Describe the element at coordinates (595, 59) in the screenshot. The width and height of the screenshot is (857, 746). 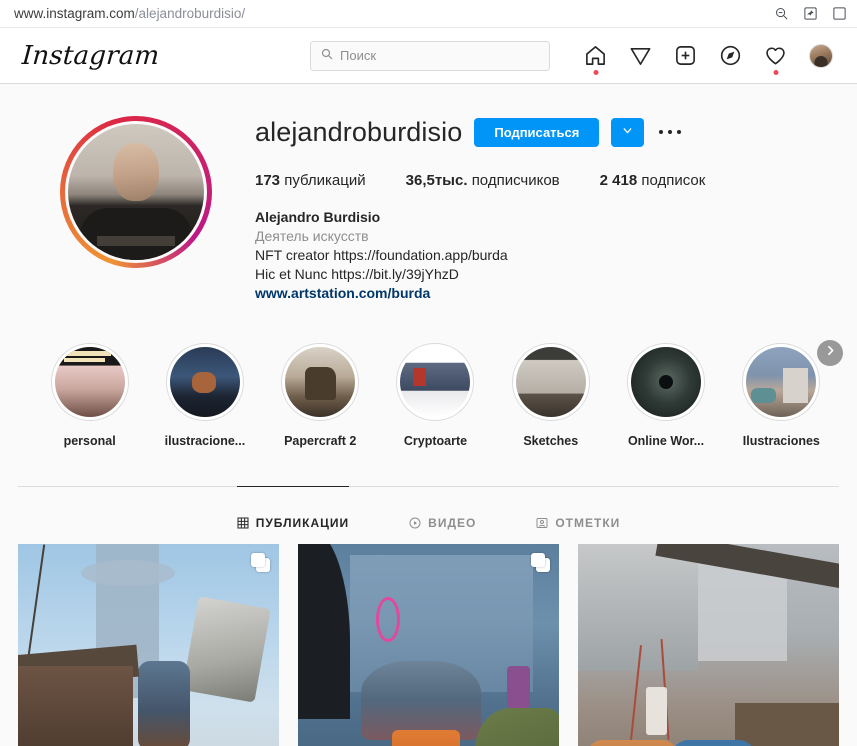
I see `home-icon` at that location.